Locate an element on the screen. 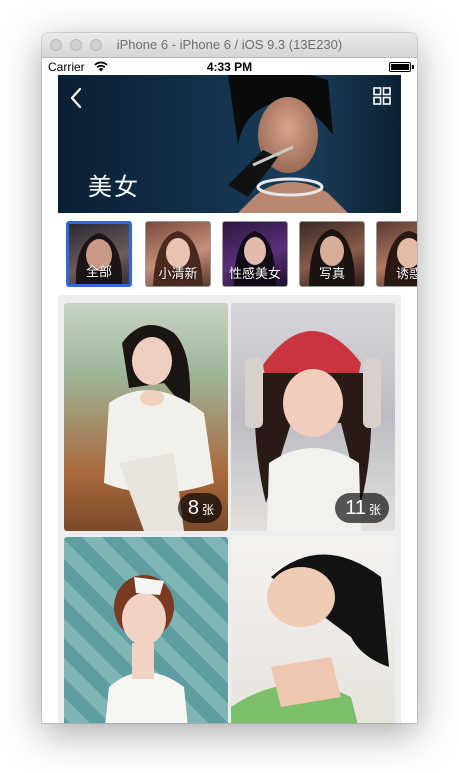  header-banner: 美女 is located at coordinates (229, 144).